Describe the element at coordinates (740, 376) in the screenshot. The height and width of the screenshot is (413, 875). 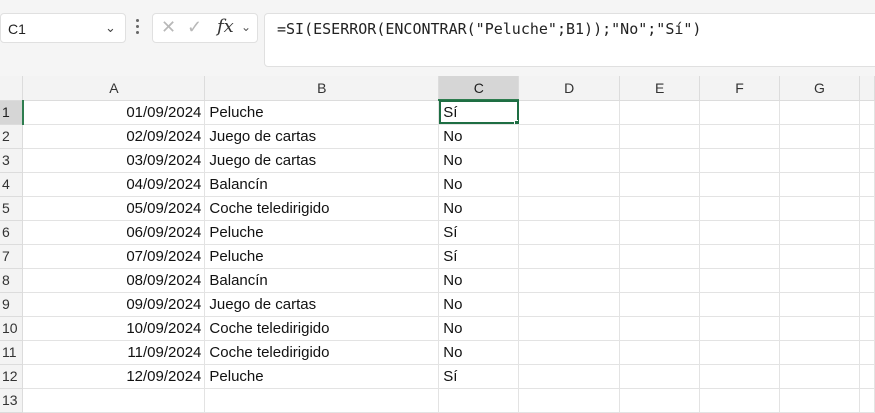
I see `cell-f12` at that location.